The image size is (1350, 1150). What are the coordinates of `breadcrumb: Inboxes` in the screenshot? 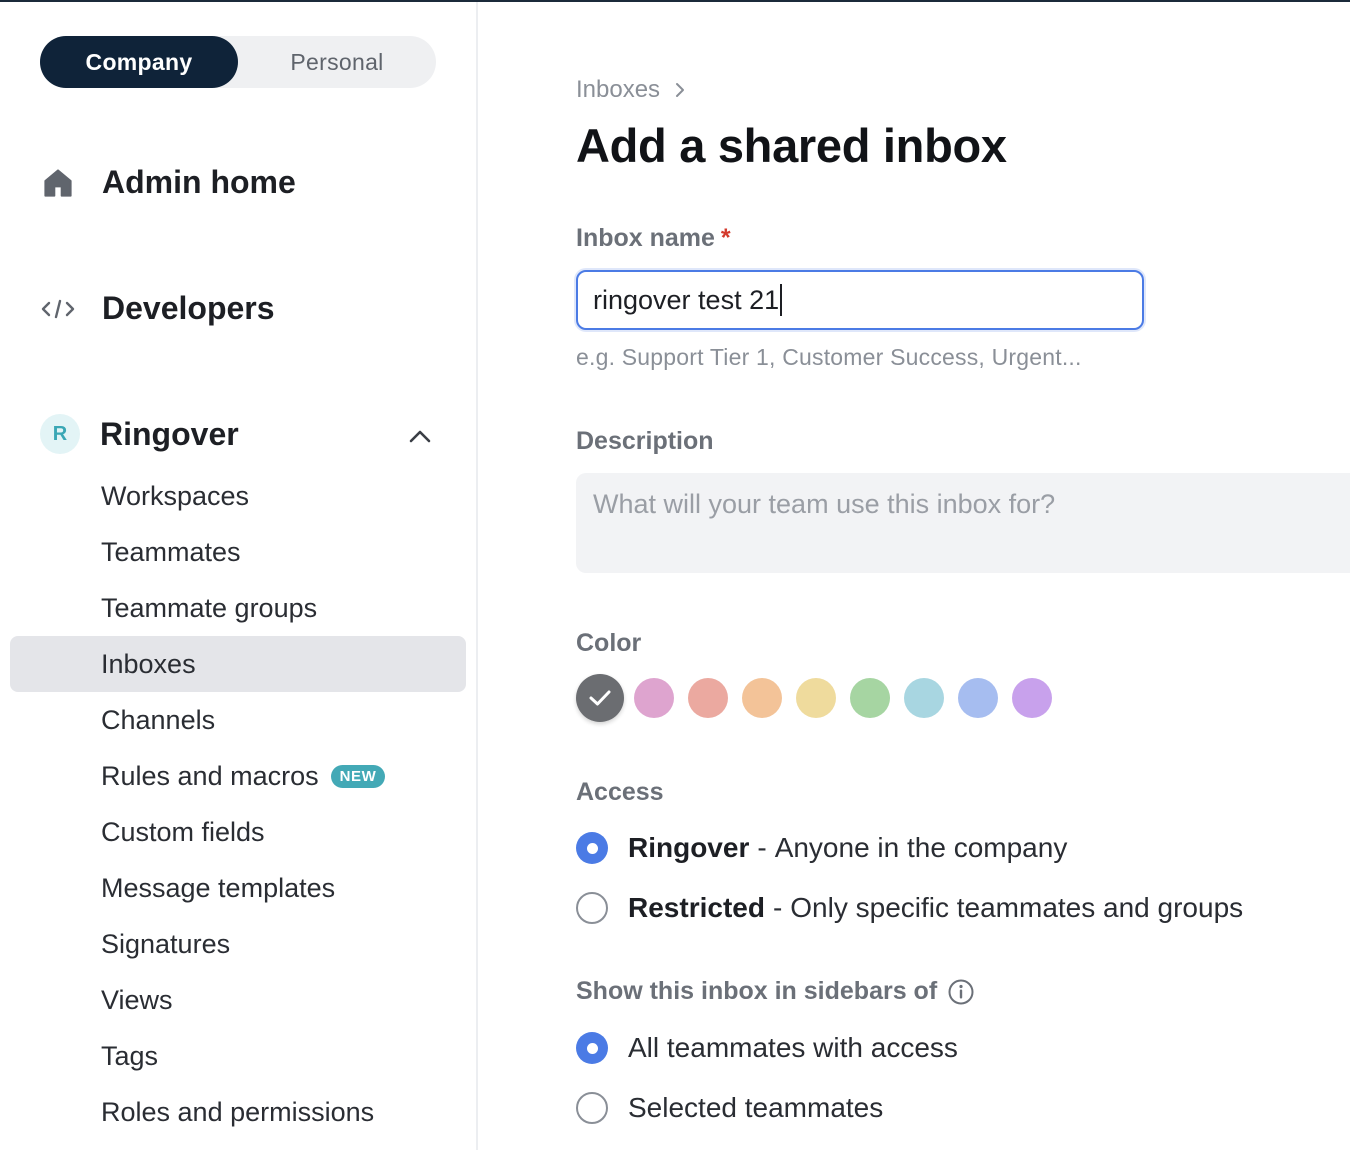 It's located at (631, 90).